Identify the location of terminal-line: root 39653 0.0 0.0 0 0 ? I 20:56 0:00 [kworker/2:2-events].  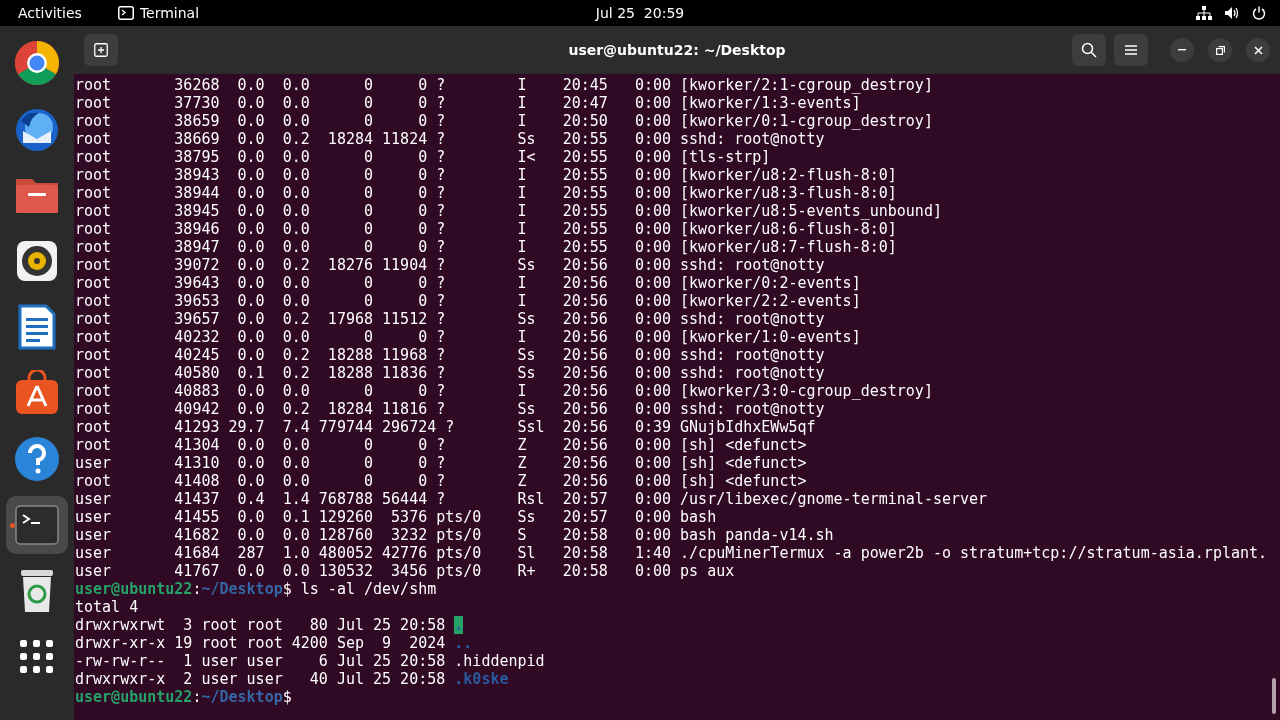
(468, 301).